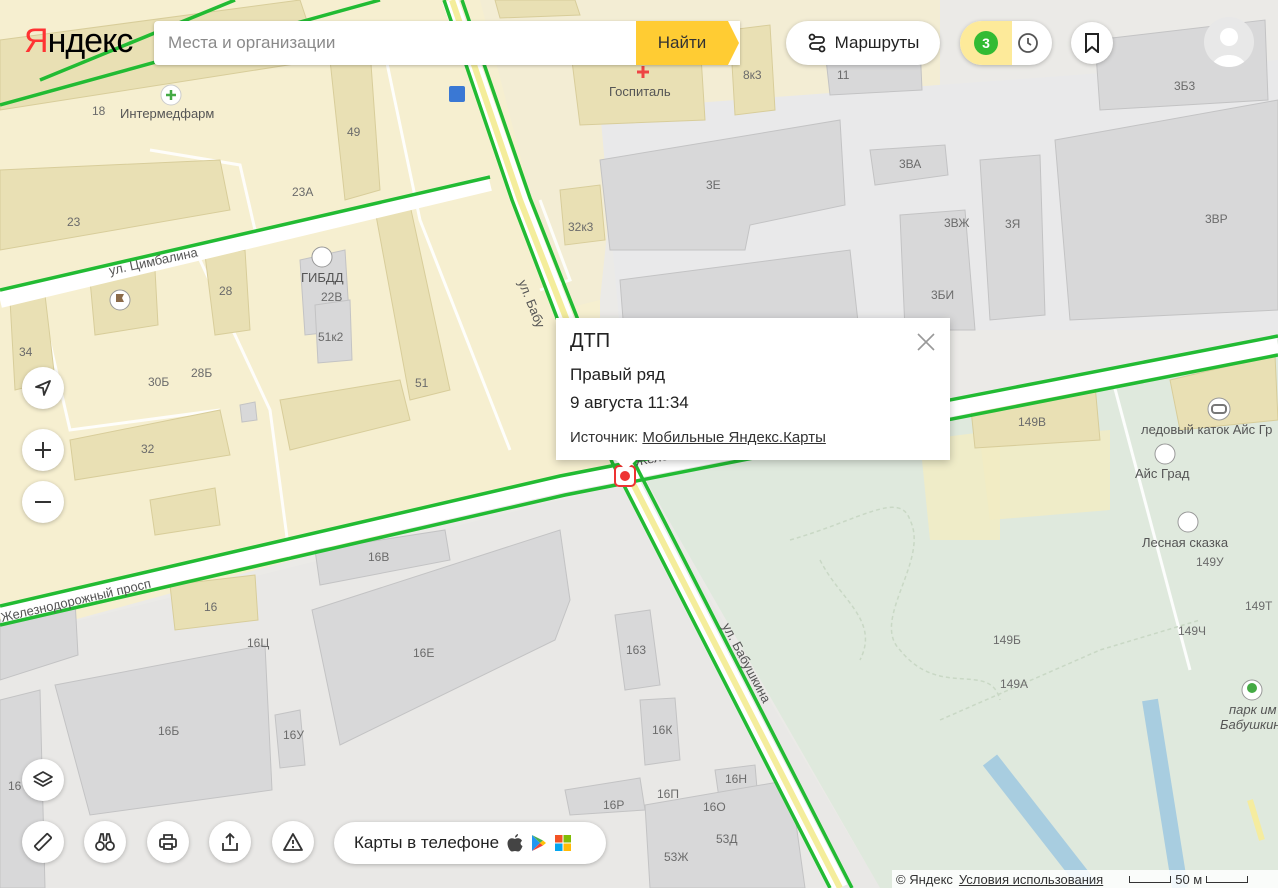 The image size is (1278, 888). Describe the element at coordinates (90, 41) in the screenshot. I see `logo-rest: ндекс` at that location.